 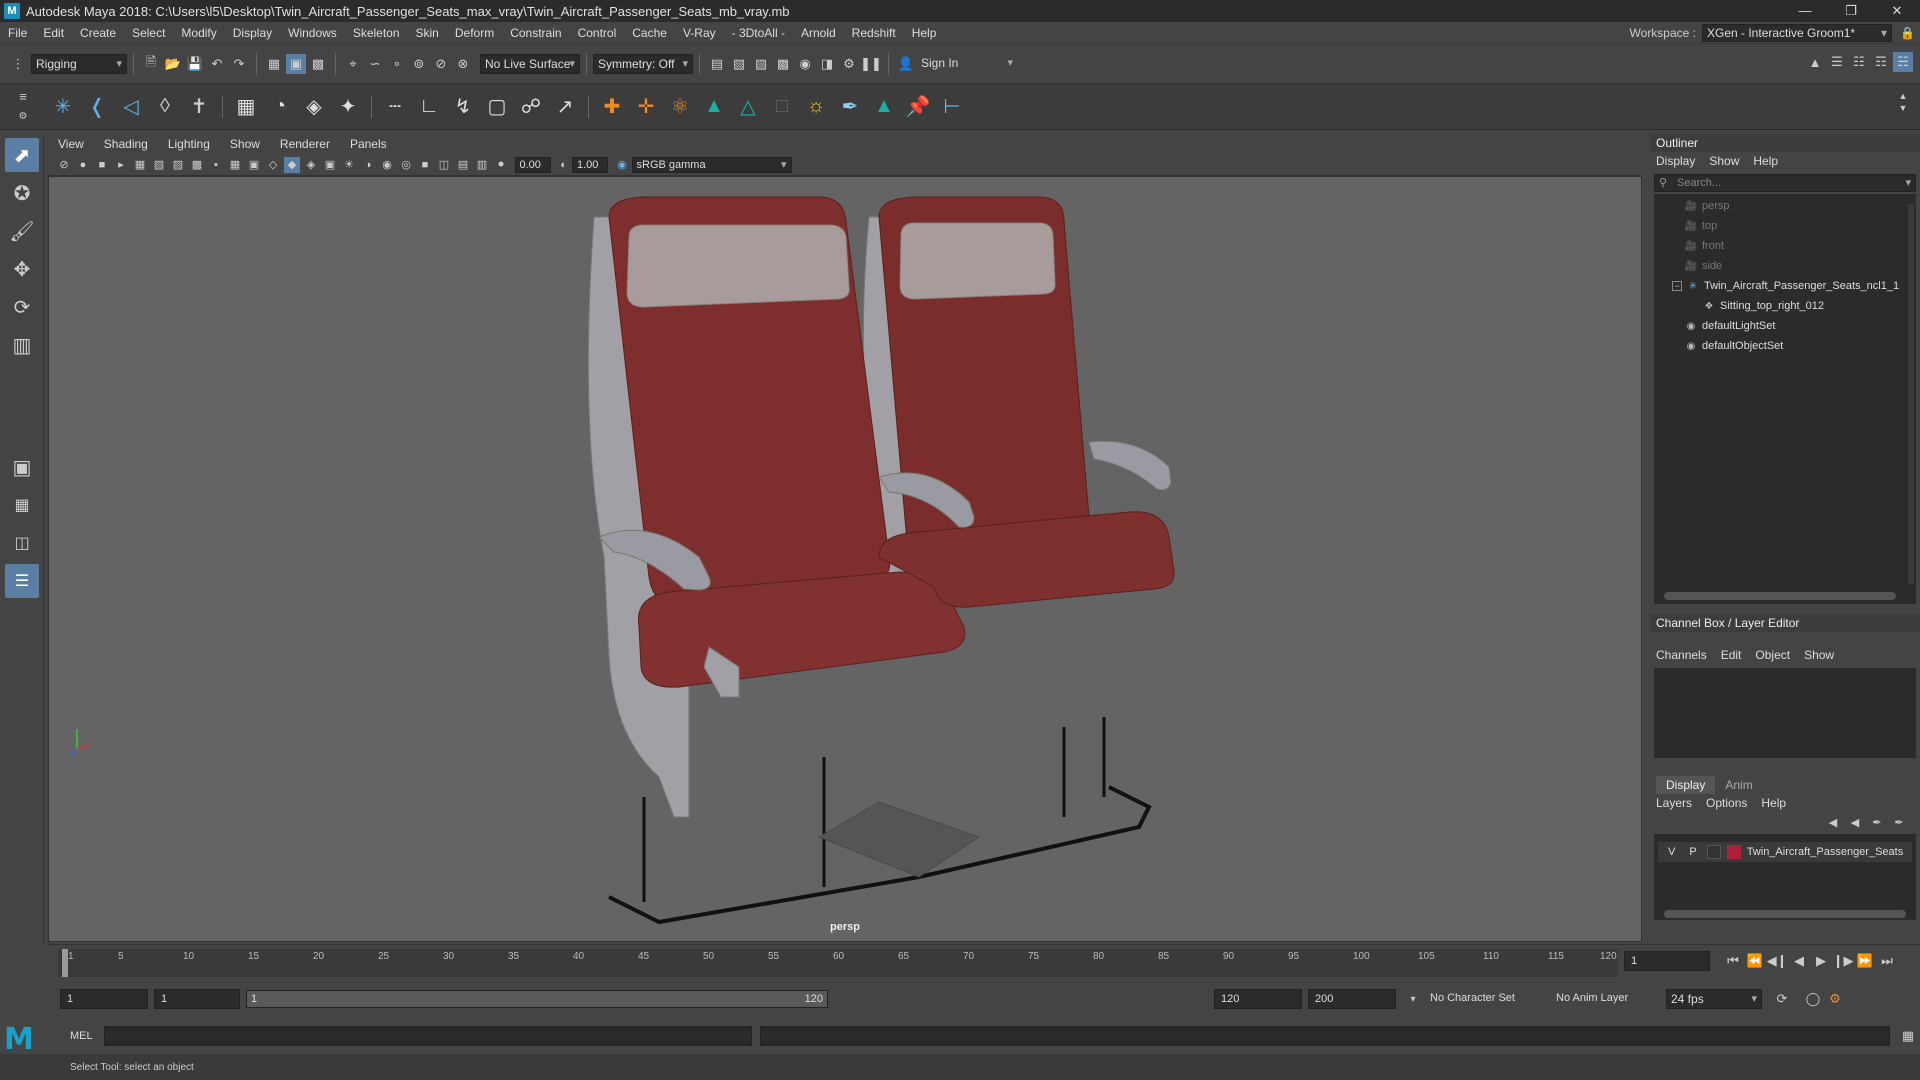 What do you see at coordinates (1733, 961) in the screenshot?
I see `go-to-start-icon: ⏮` at bounding box center [1733, 961].